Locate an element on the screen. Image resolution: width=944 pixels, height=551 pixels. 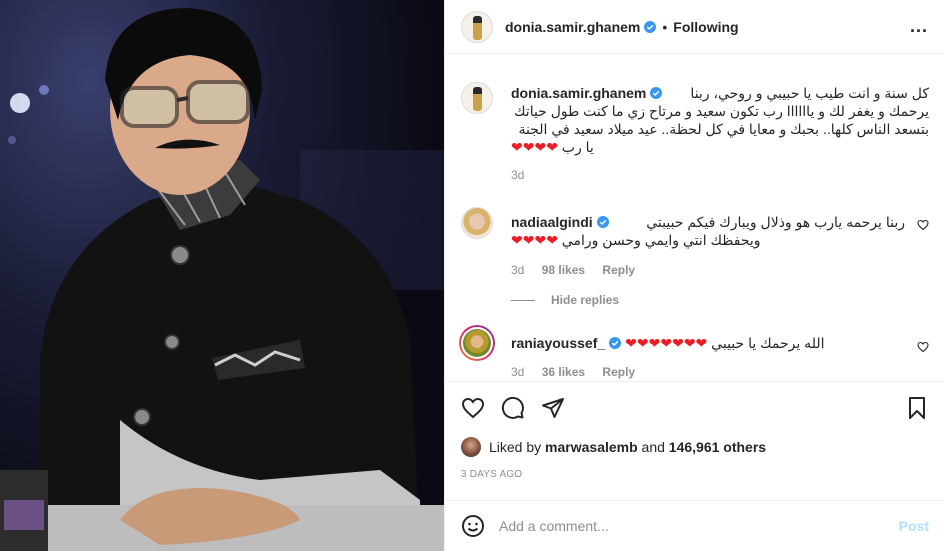
liked-by-prefix: Liked by is located at coordinates (515, 447).